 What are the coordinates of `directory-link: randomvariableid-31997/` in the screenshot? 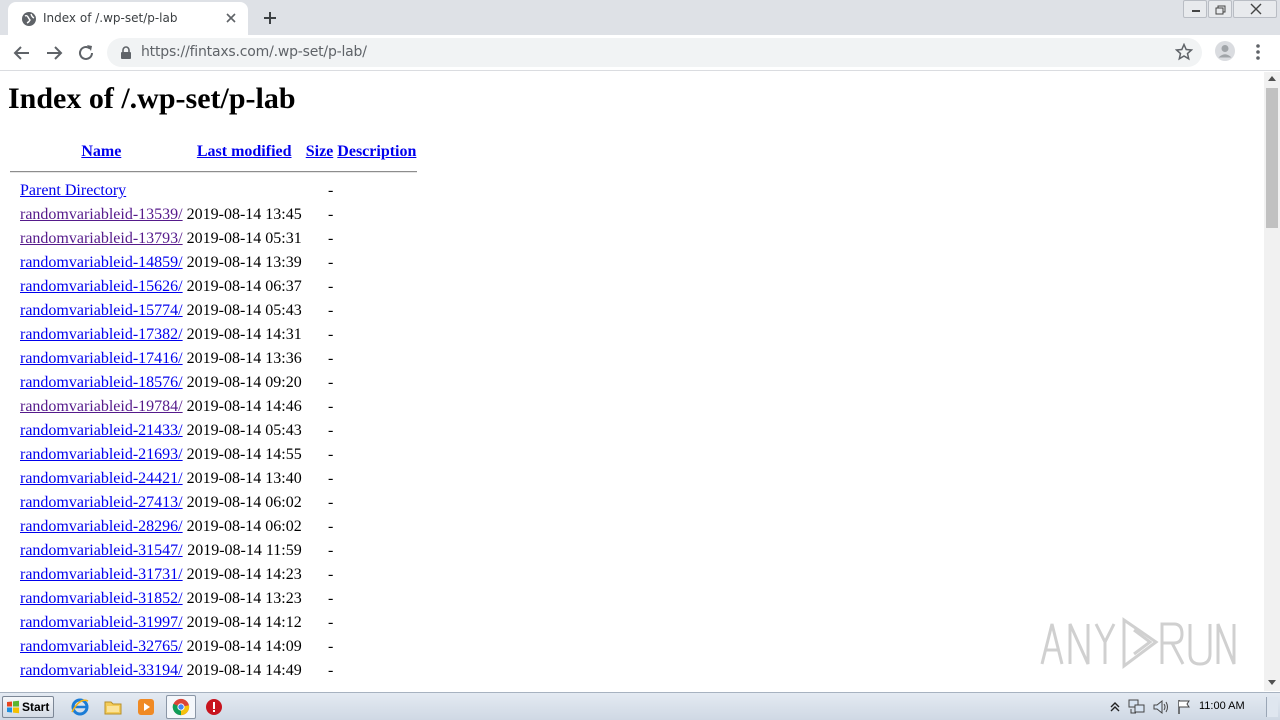 It's located at (101, 622).